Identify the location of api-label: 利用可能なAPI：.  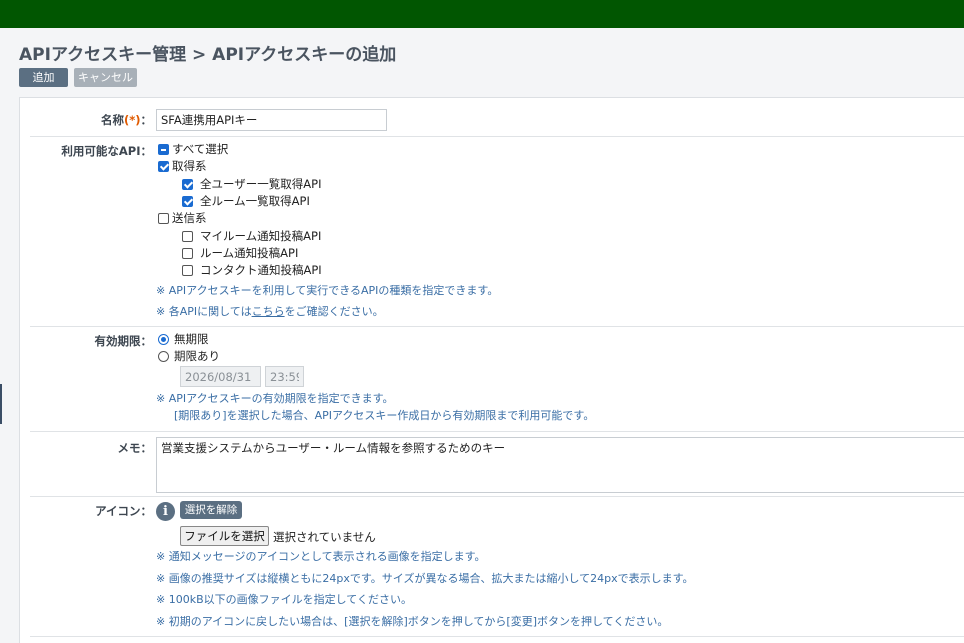
(106, 151).